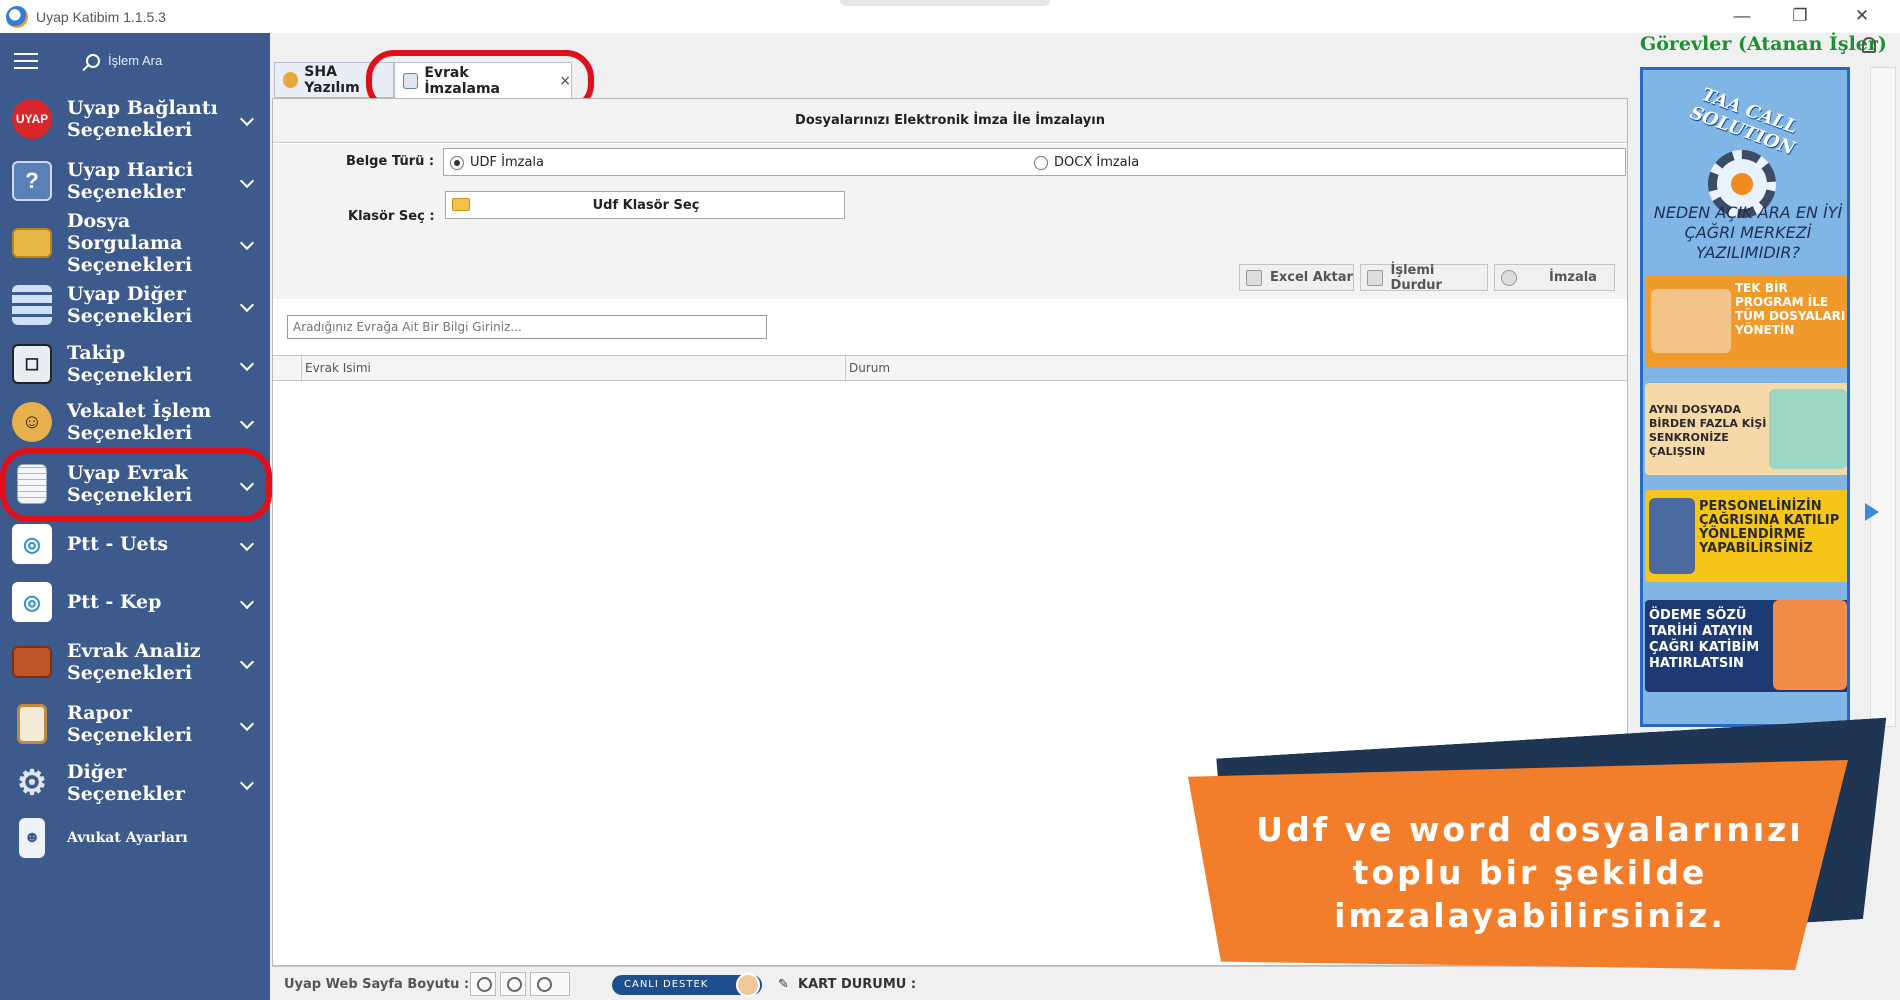 The image size is (1900, 1000). What do you see at coordinates (1872, 512) in the screenshot?
I see `expand-right-icon` at bounding box center [1872, 512].